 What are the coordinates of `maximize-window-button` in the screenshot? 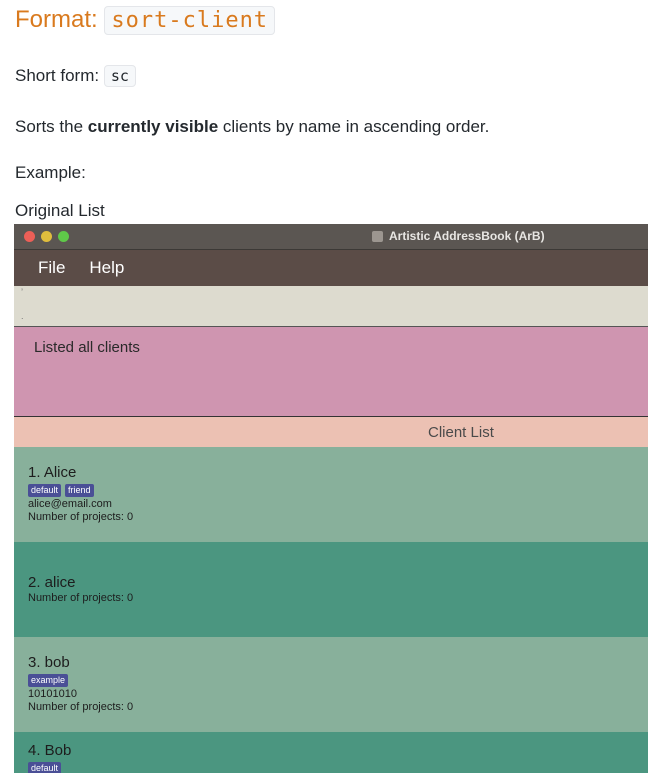 It's located at (63, 236).